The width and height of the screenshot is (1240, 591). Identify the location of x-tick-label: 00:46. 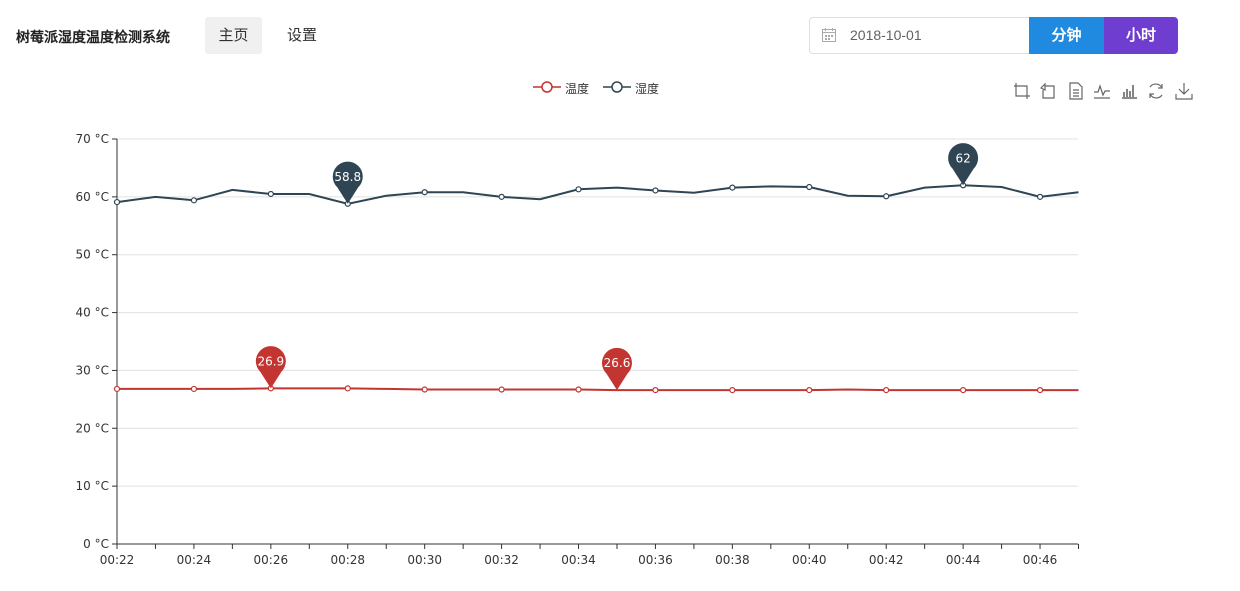
(1040, 560).